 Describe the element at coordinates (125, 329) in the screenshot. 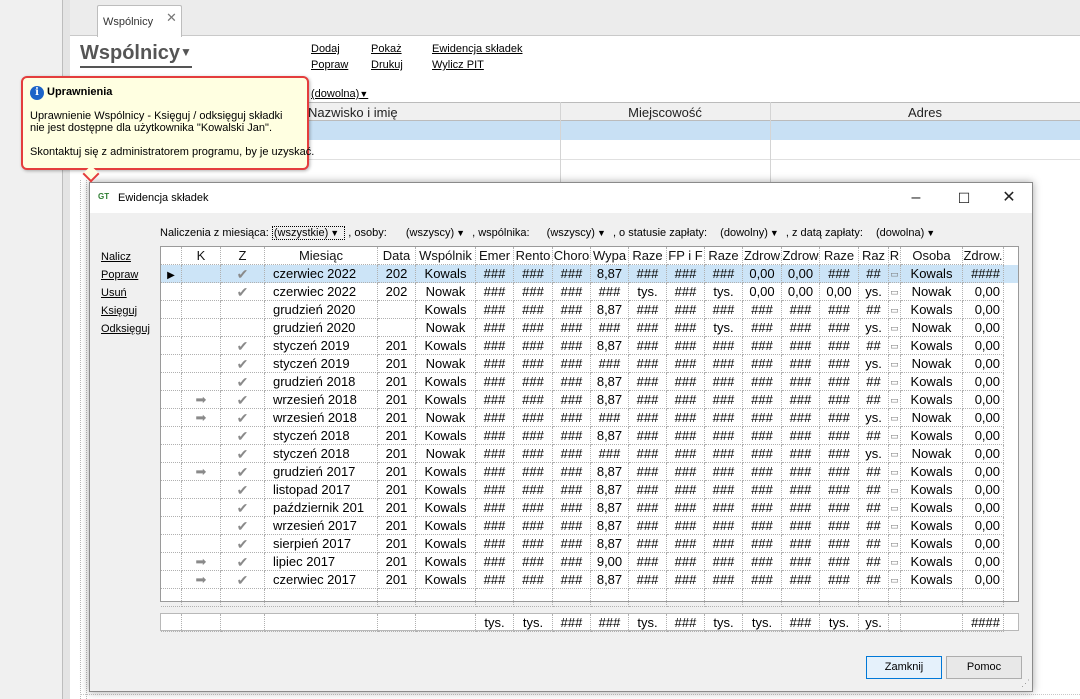

I see `odksieguj-link: Odksięguj` at that location.